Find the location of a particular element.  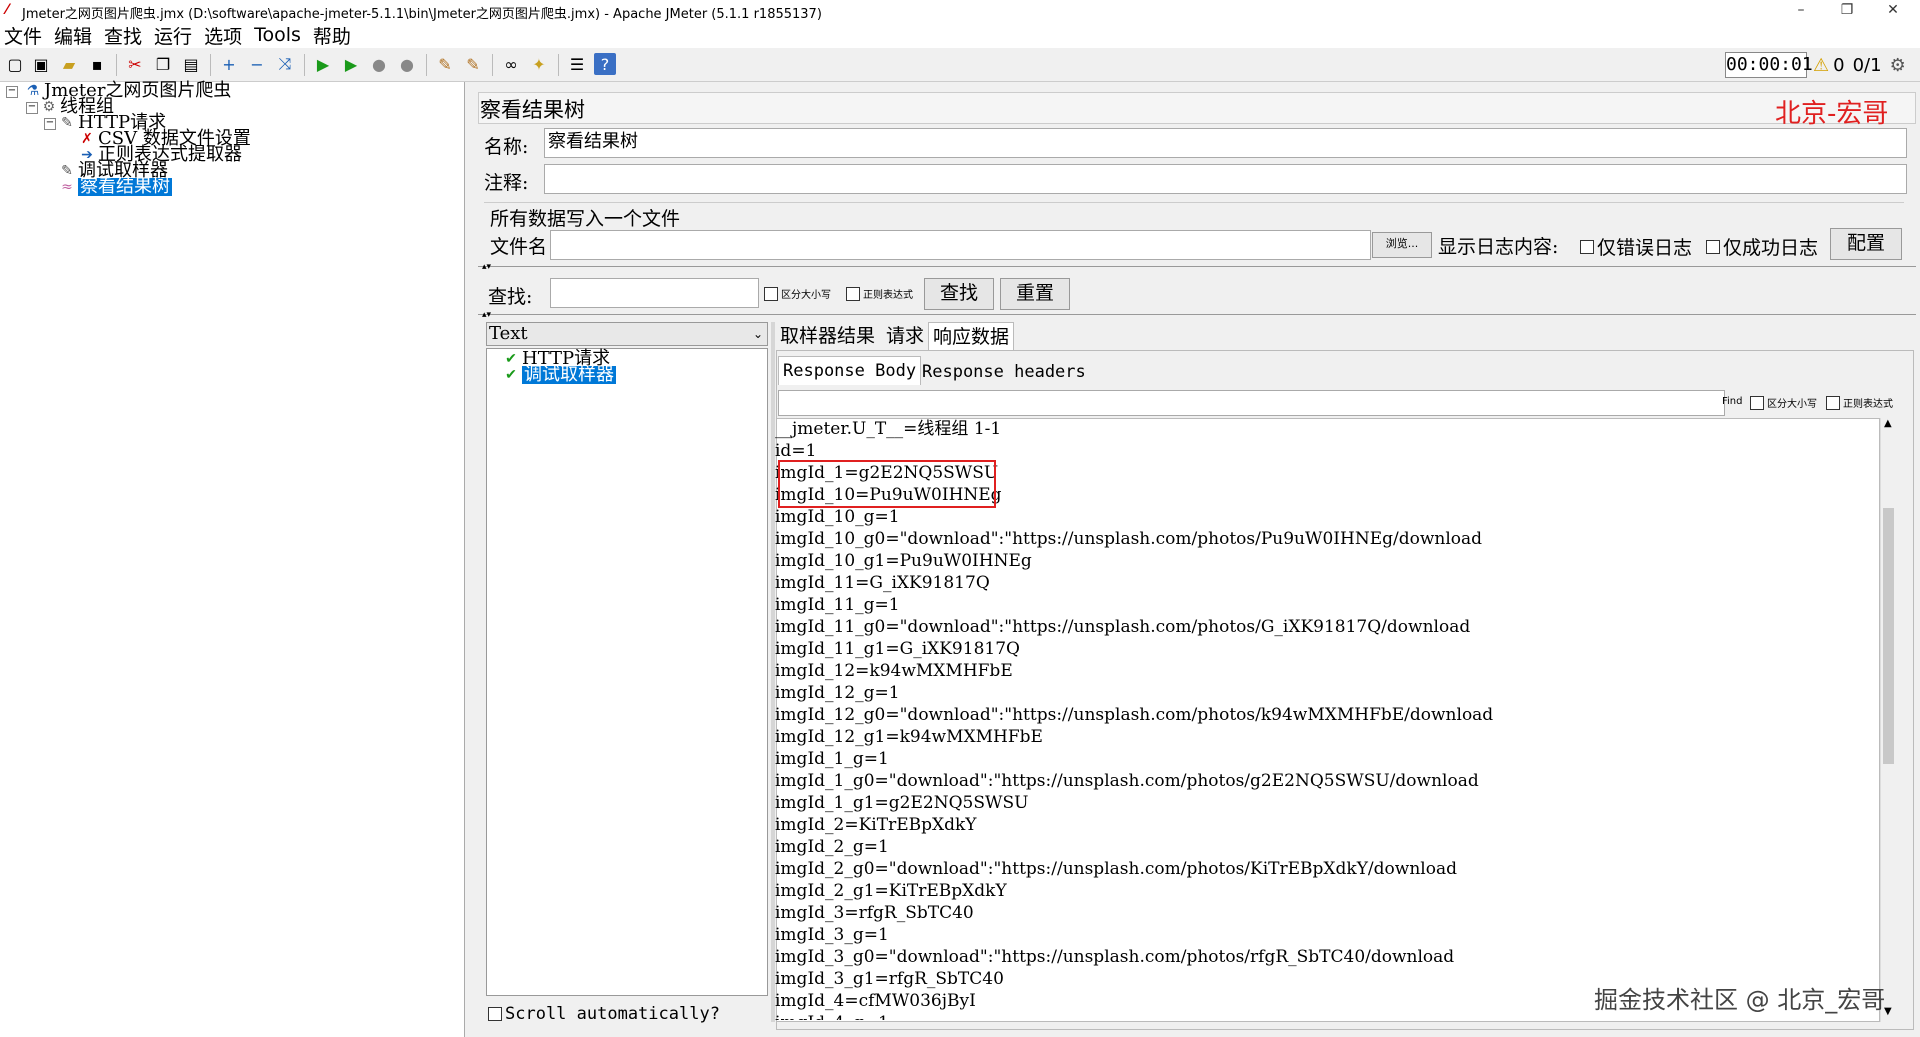

watermark-bottom: 掘金技术社区 @ 北京_宏哥 is located at coordinates (1740, 1000).